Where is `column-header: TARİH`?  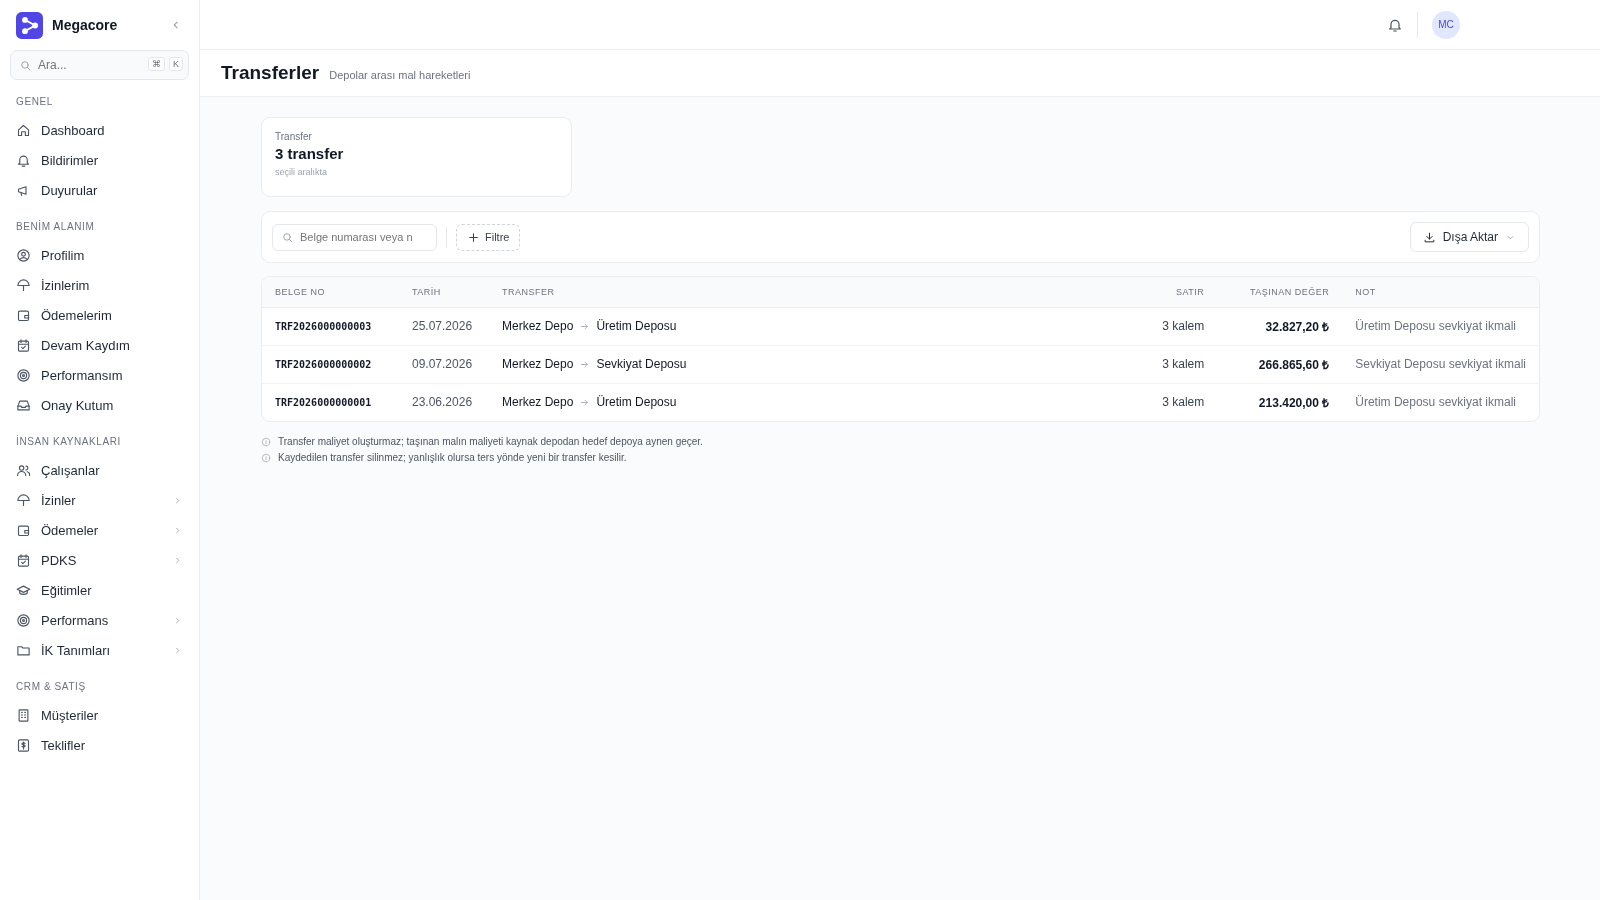 column-header: TARİH is located at coordinates (444, 292).